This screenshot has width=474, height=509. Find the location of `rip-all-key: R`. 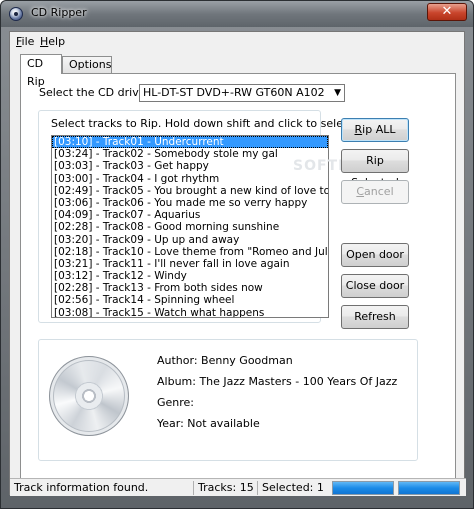

rip-all-key: R is located at coordinates (358, 129).